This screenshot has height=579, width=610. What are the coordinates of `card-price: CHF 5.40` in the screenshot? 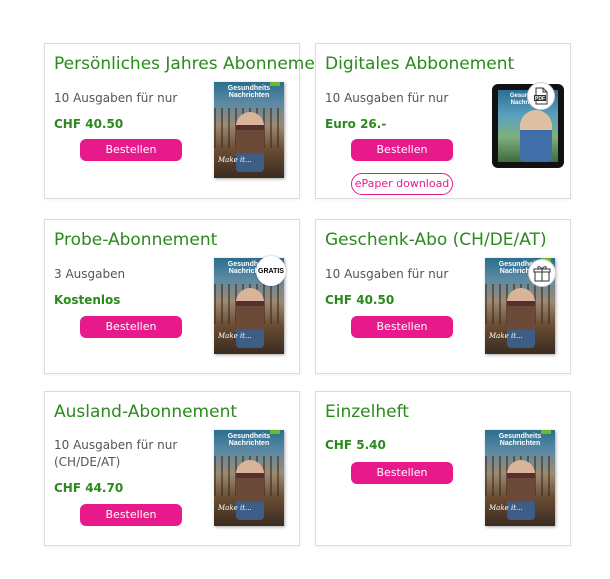 It's located at (355, 445).